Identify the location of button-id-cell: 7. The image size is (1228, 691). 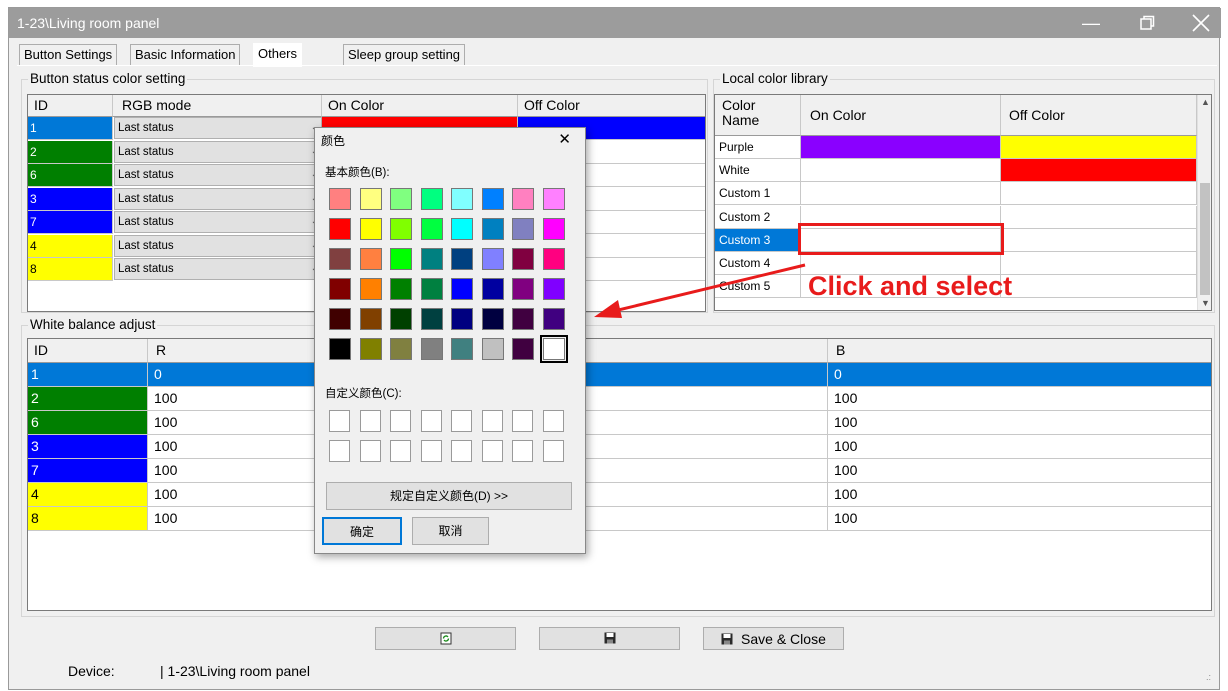
(70, 222).